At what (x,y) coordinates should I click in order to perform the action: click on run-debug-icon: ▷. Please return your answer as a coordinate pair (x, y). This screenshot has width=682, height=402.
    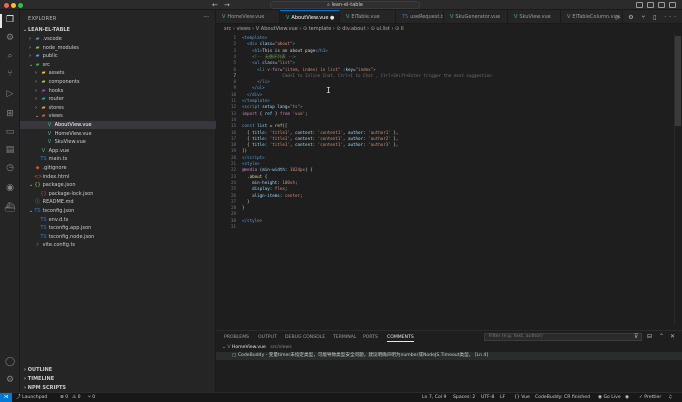
    Looking at the image, I should click on (10, 94).